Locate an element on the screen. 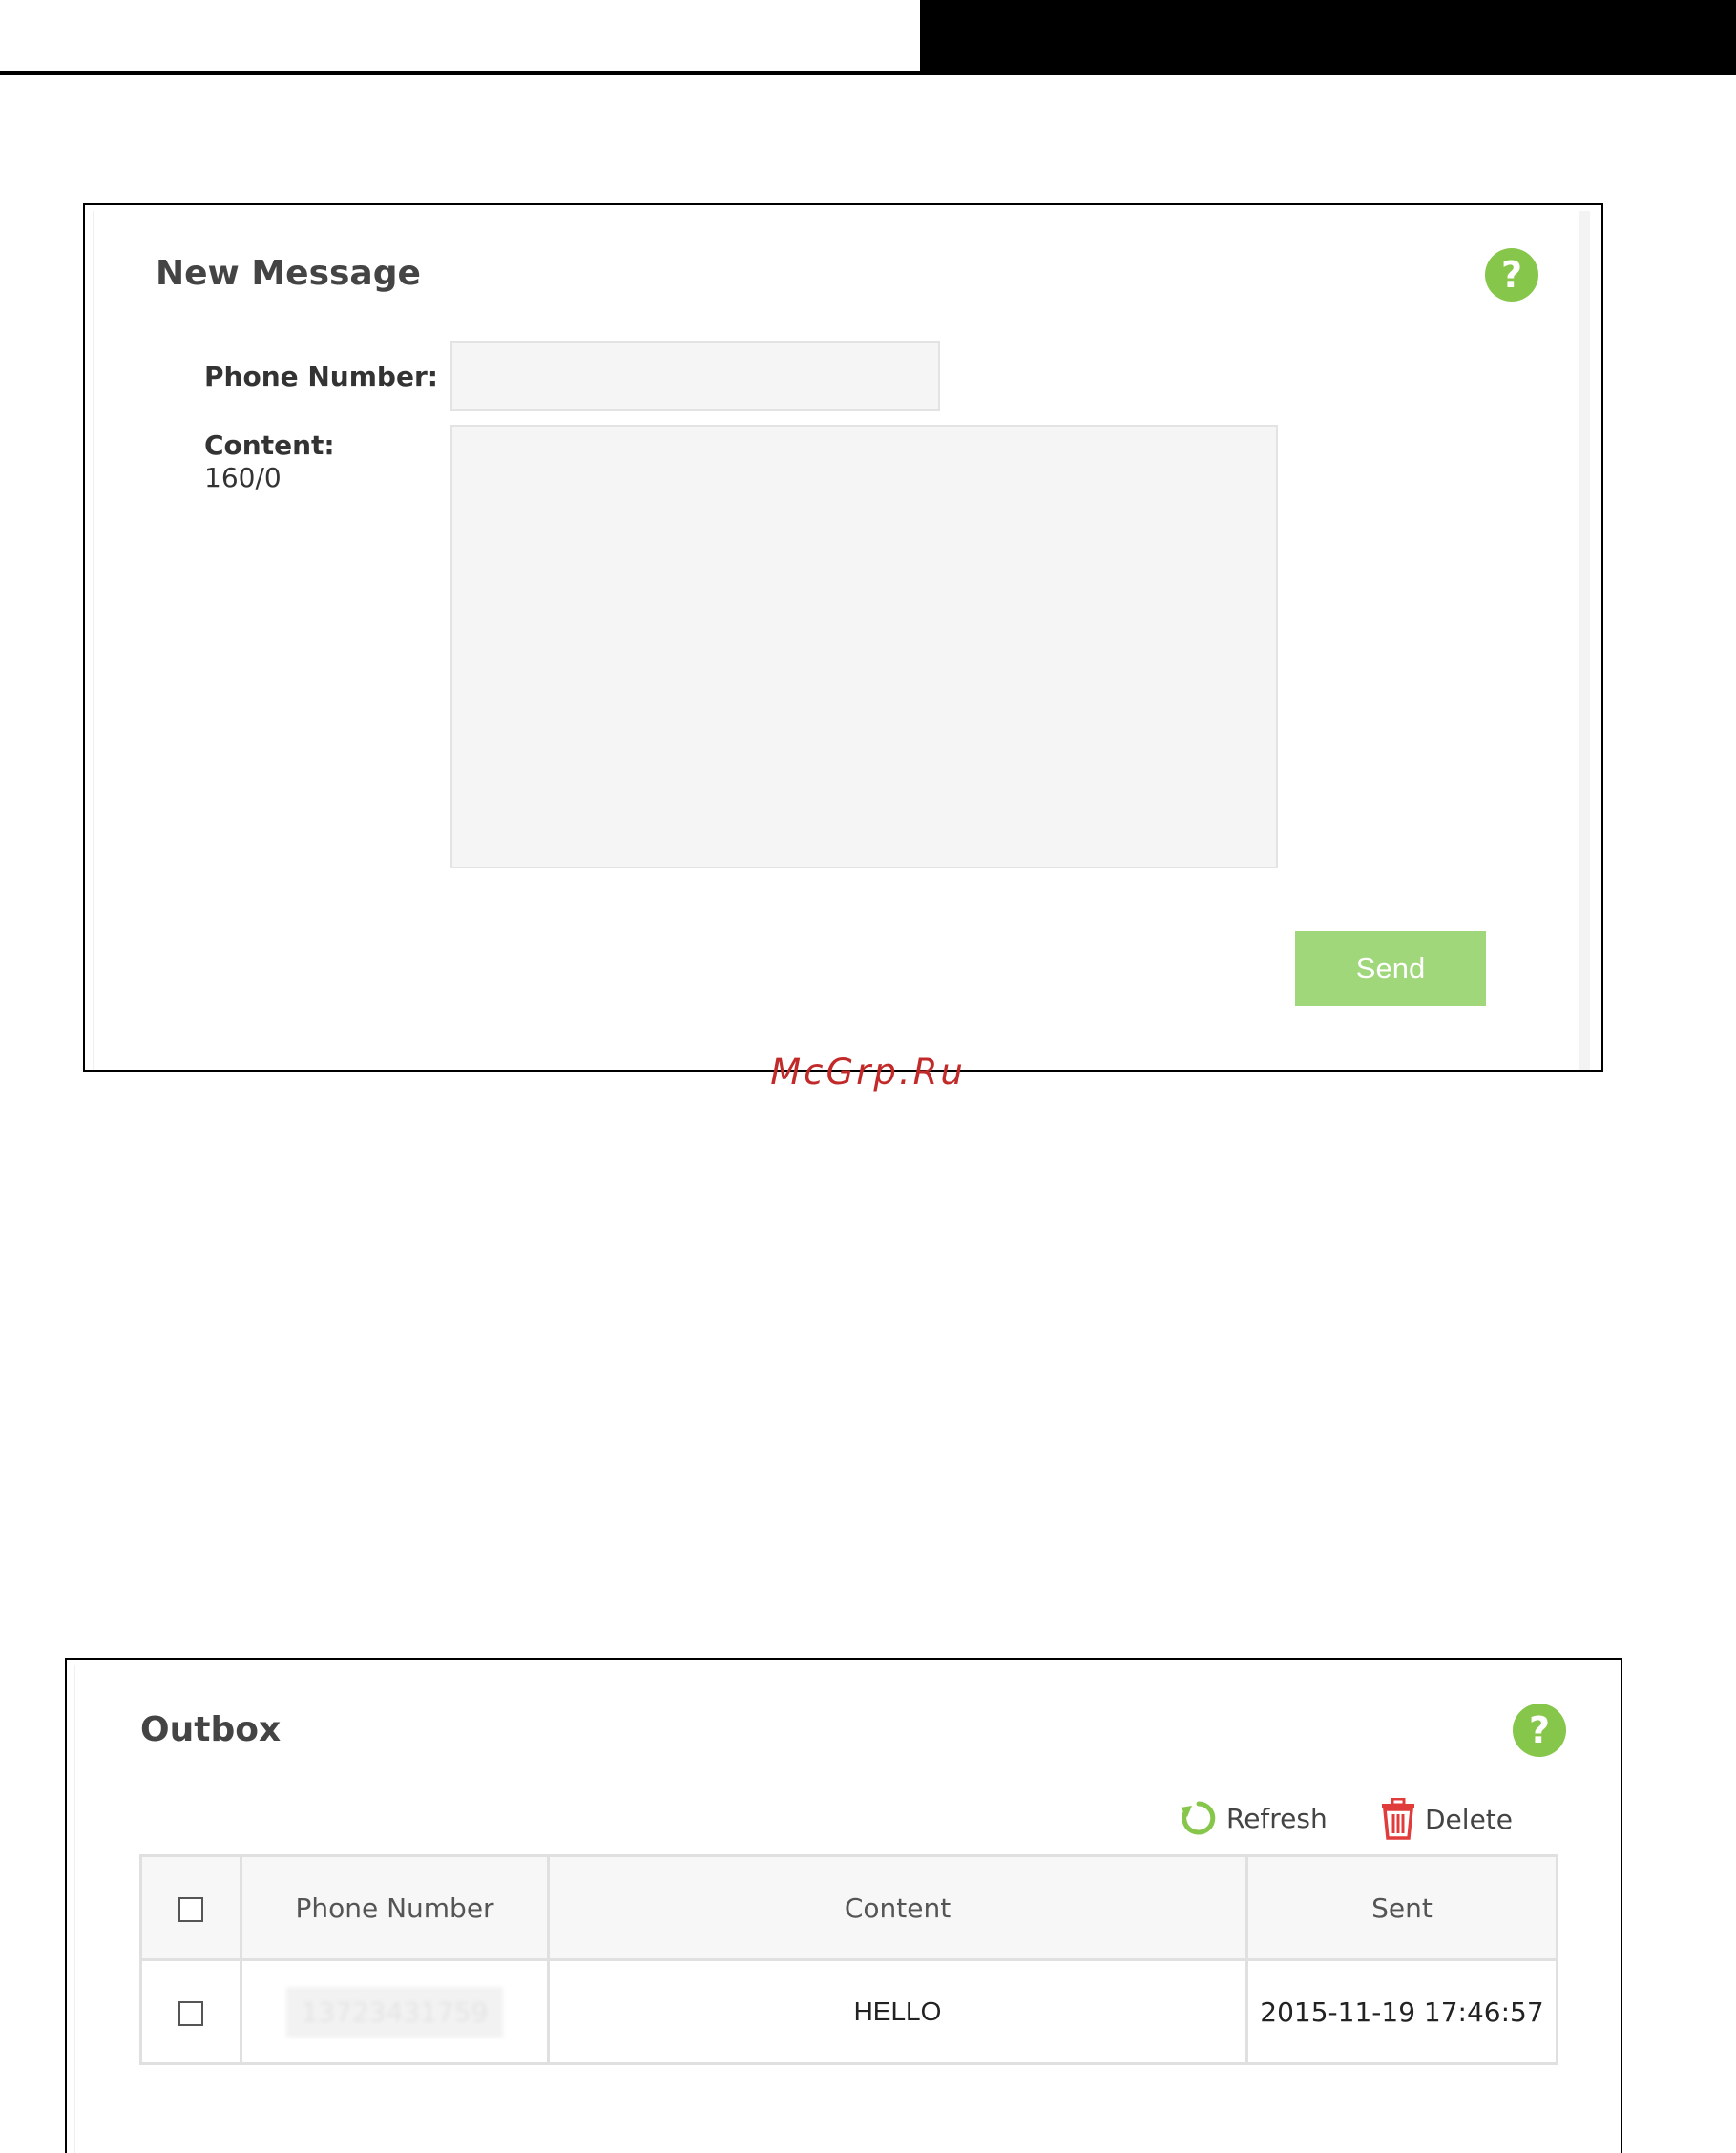  row-select-cell is located at coordinates (190, 2012).